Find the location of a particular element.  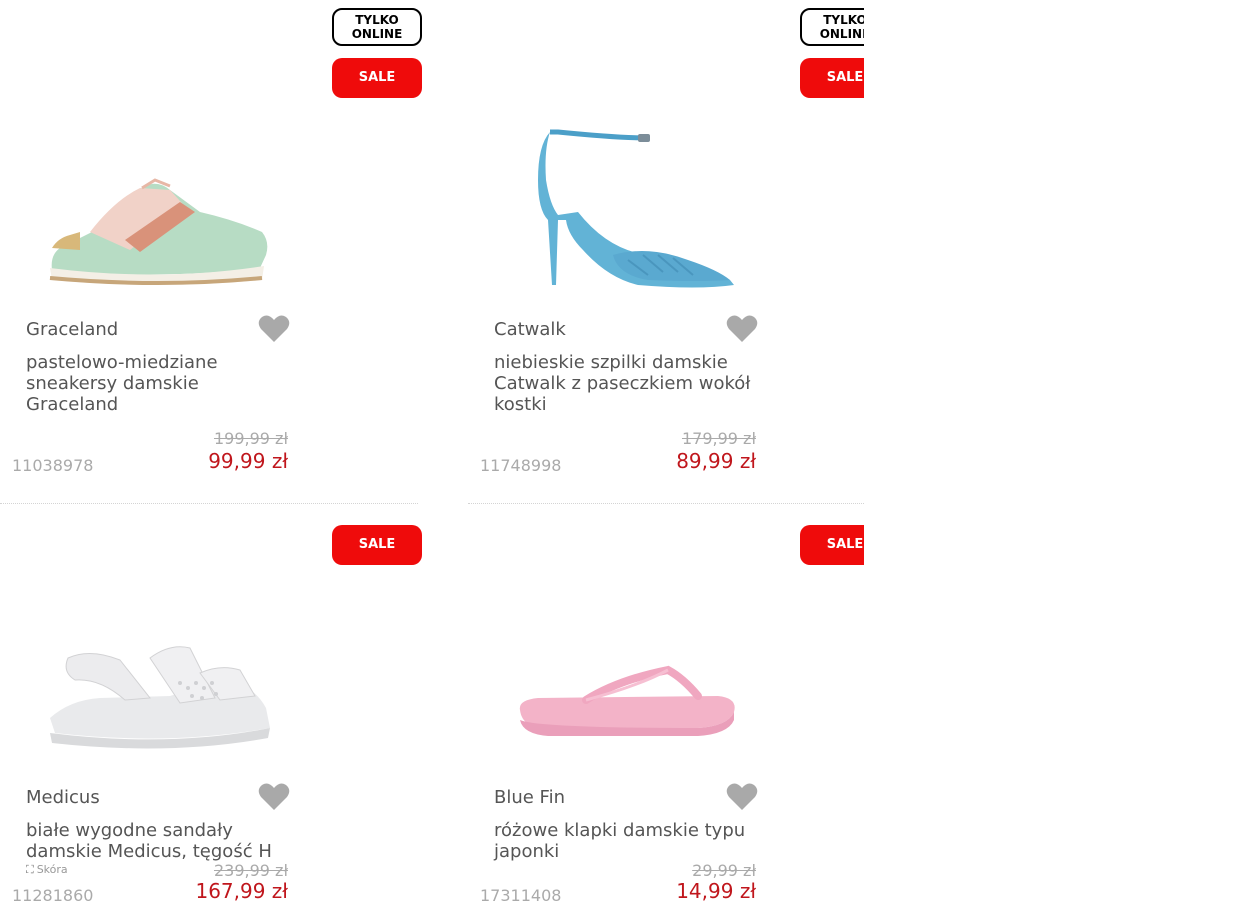

product-sku: 11281860 is located at coordinates (53, 895).